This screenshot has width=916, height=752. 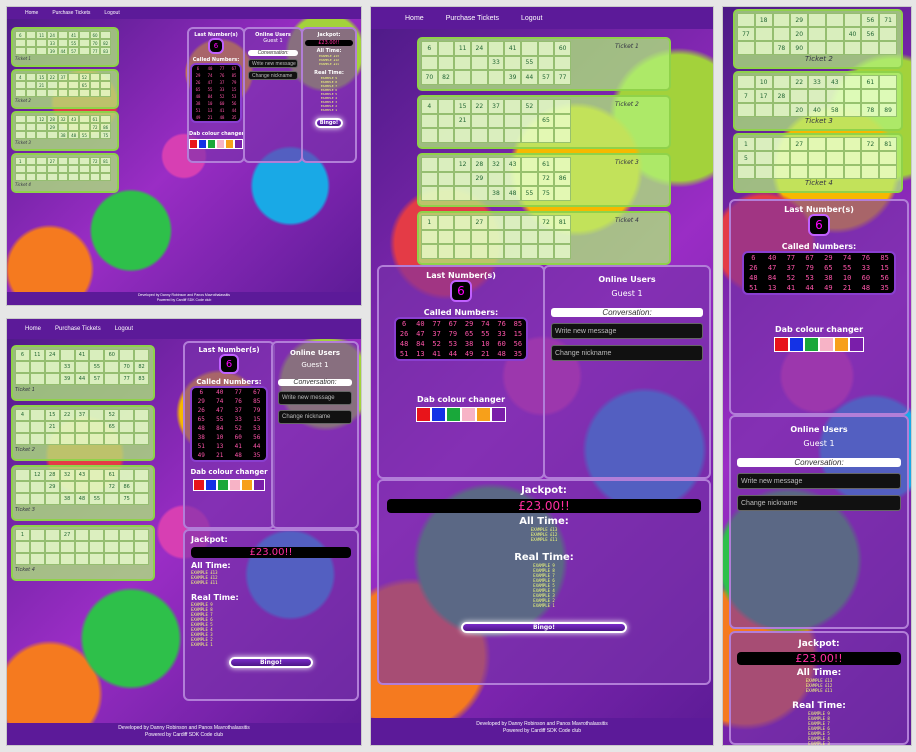 I want to click on ticket-cell: 38, so click(x=63, y=135).